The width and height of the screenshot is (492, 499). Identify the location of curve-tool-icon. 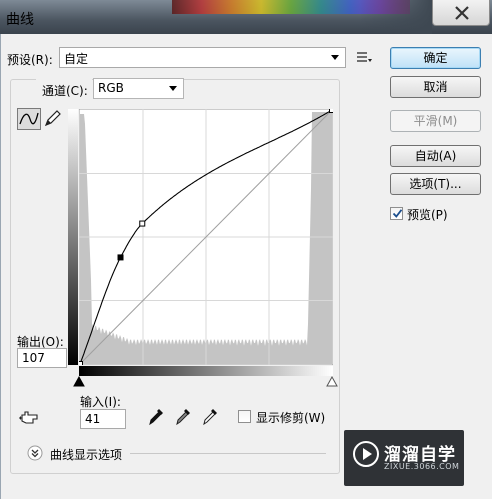
(29, 118).